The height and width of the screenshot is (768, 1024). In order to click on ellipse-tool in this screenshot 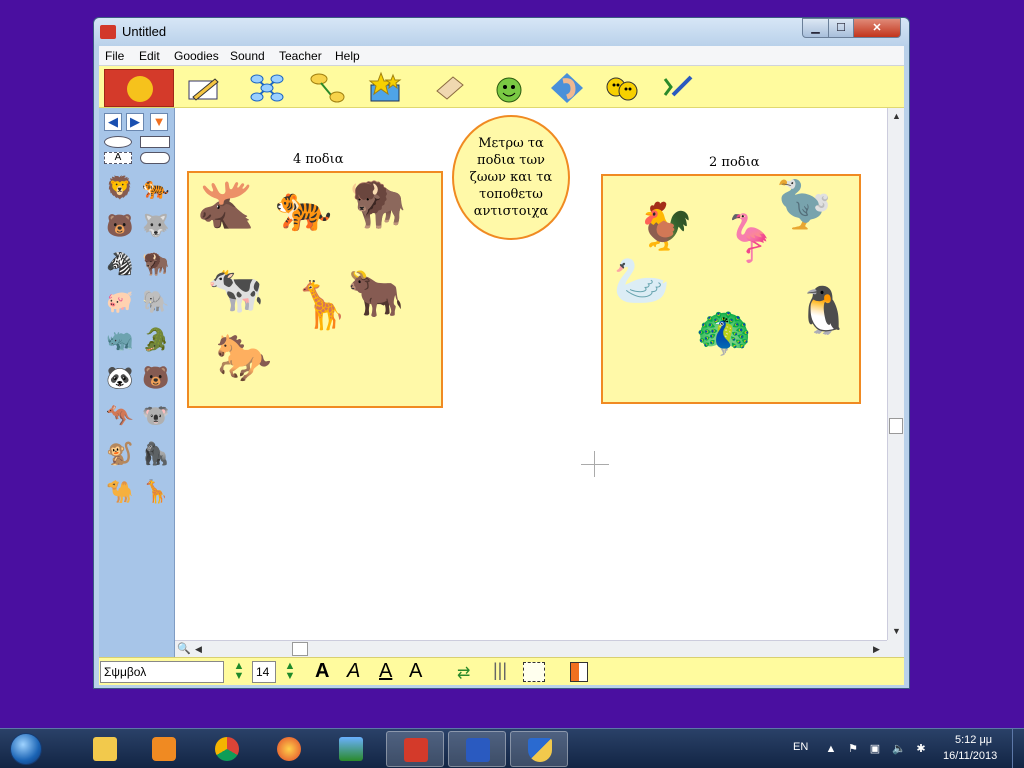, I will do `click(118, 142)`.